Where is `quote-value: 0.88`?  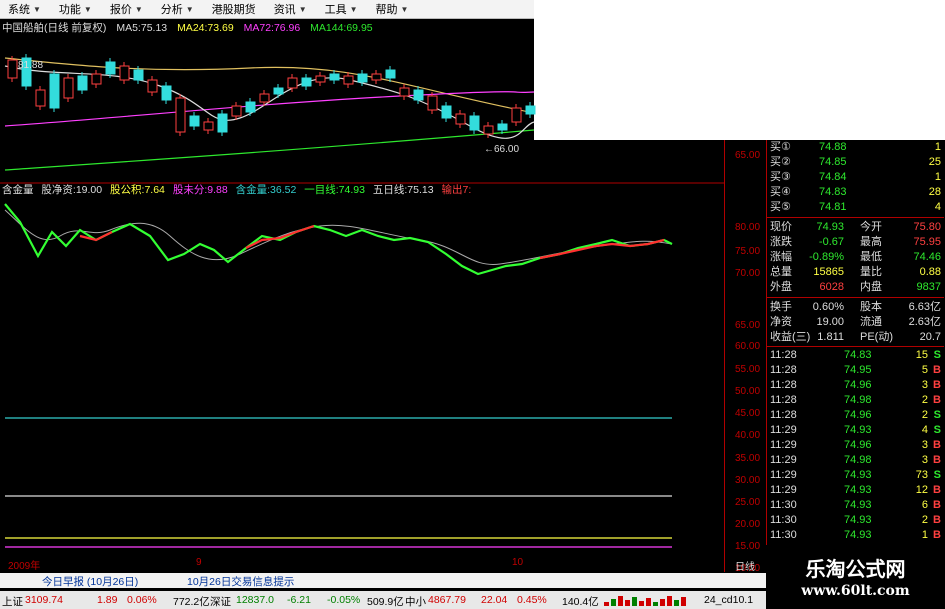
quote-value: 0.88 is located at coordinates (930, 272).